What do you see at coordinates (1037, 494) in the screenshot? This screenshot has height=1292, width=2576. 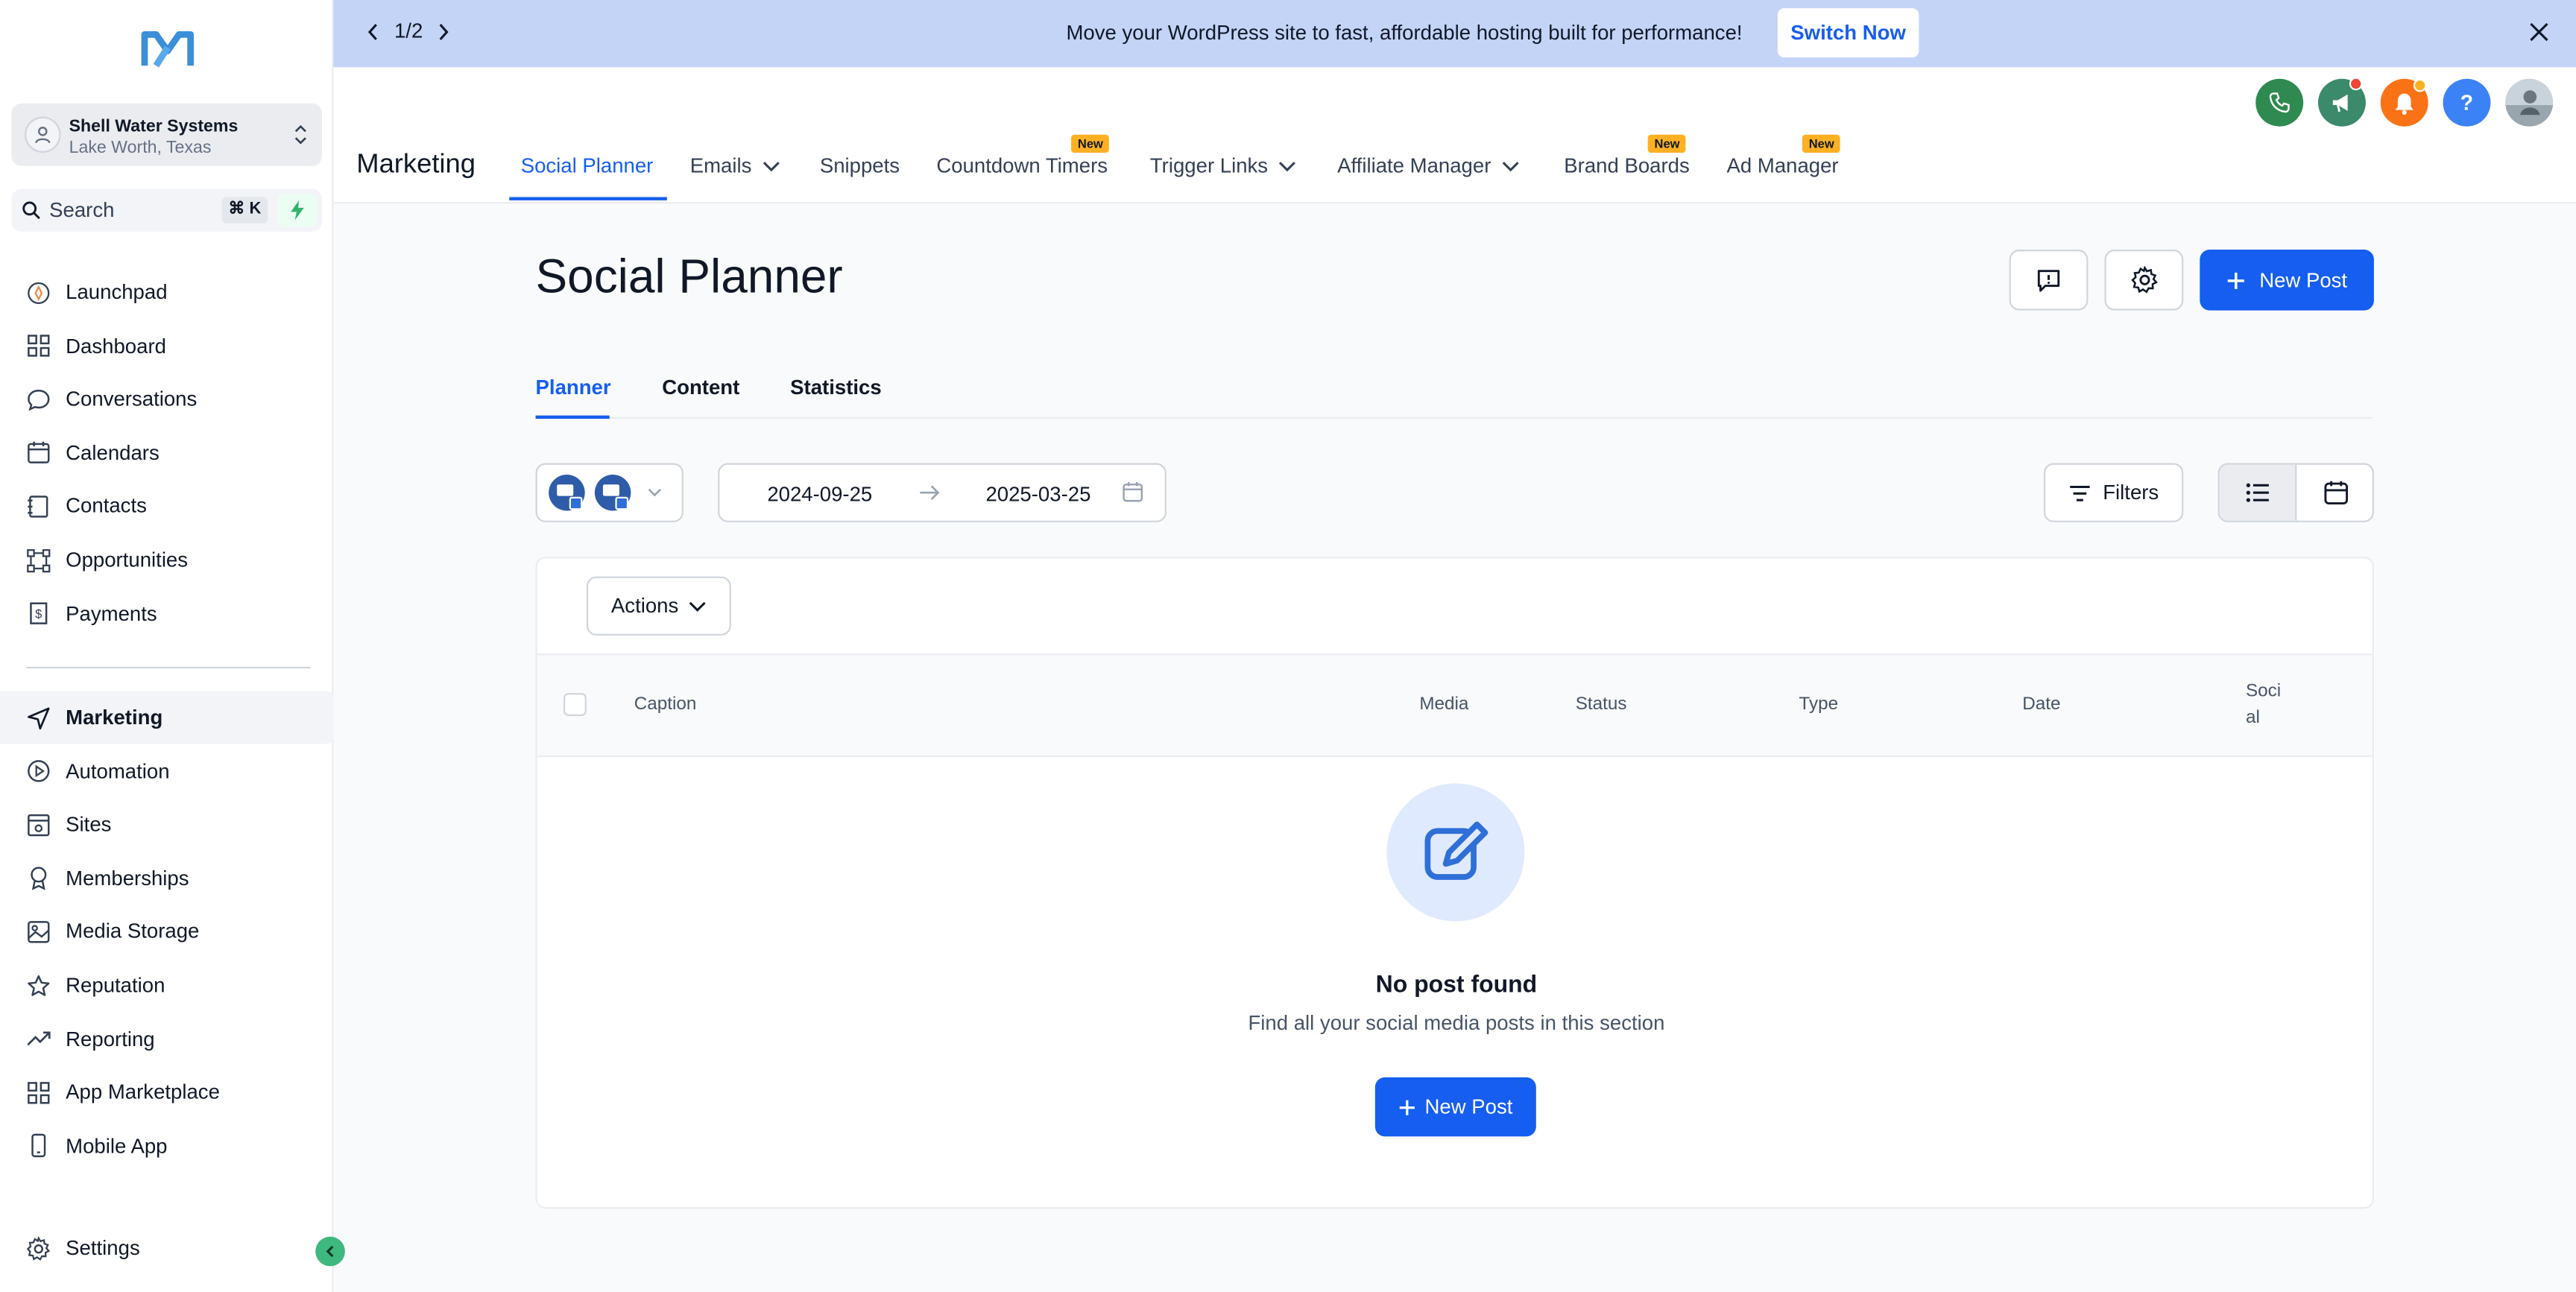 I see `date-to: 2025-03-25` at bounding box center [1037, 494].